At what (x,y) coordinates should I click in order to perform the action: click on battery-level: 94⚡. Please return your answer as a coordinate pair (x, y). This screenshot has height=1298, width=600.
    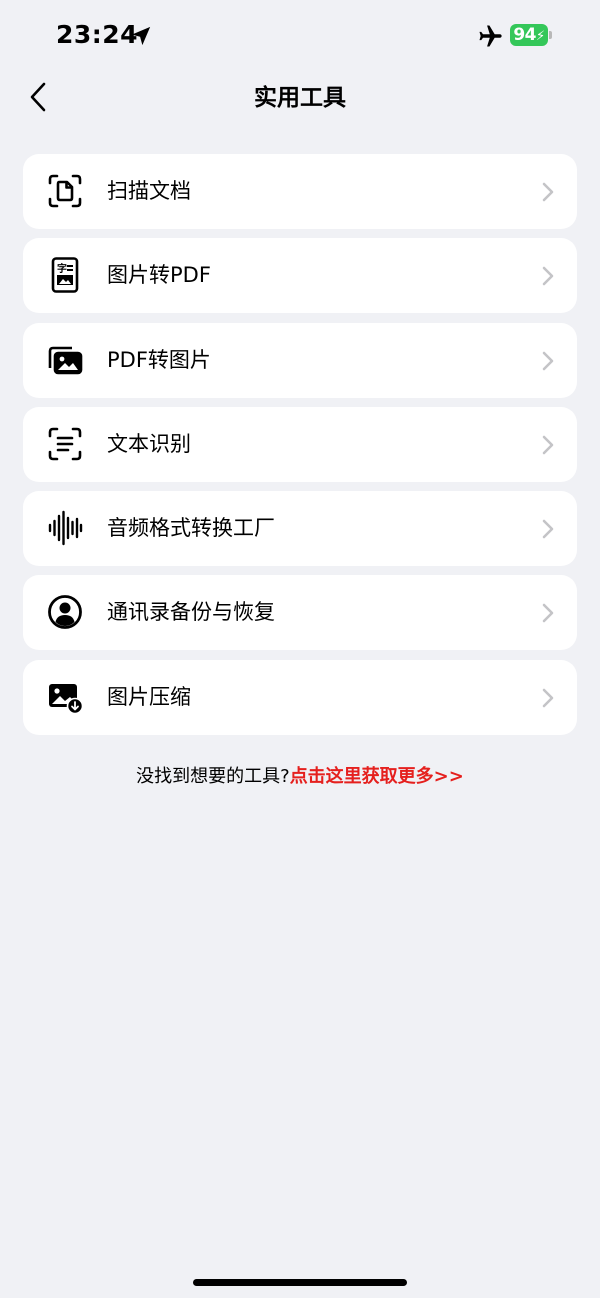
    Looking at the image, I should click on (529, 35).